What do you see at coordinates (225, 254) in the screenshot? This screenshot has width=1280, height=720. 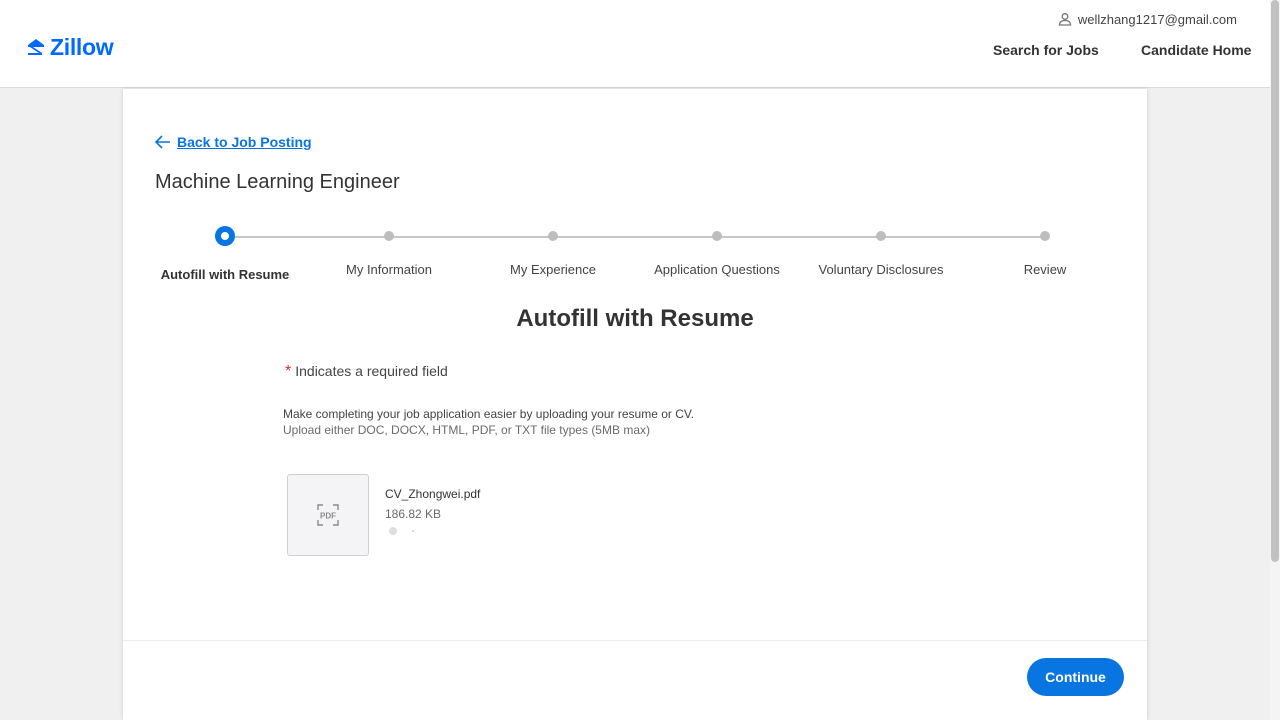 I see `step-autofill-with-resume: Autofill with Resume` at bounding box center [225, 254].